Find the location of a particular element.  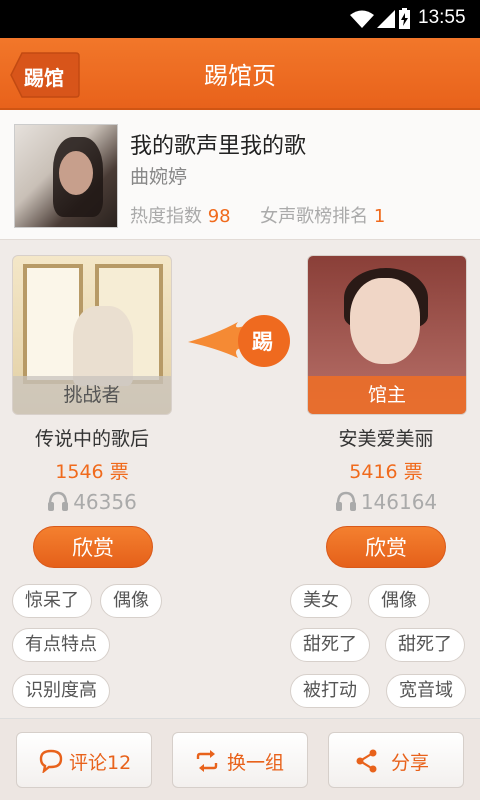

rank-label: 女声歌榜排名 is located at coordinates (314, 216).